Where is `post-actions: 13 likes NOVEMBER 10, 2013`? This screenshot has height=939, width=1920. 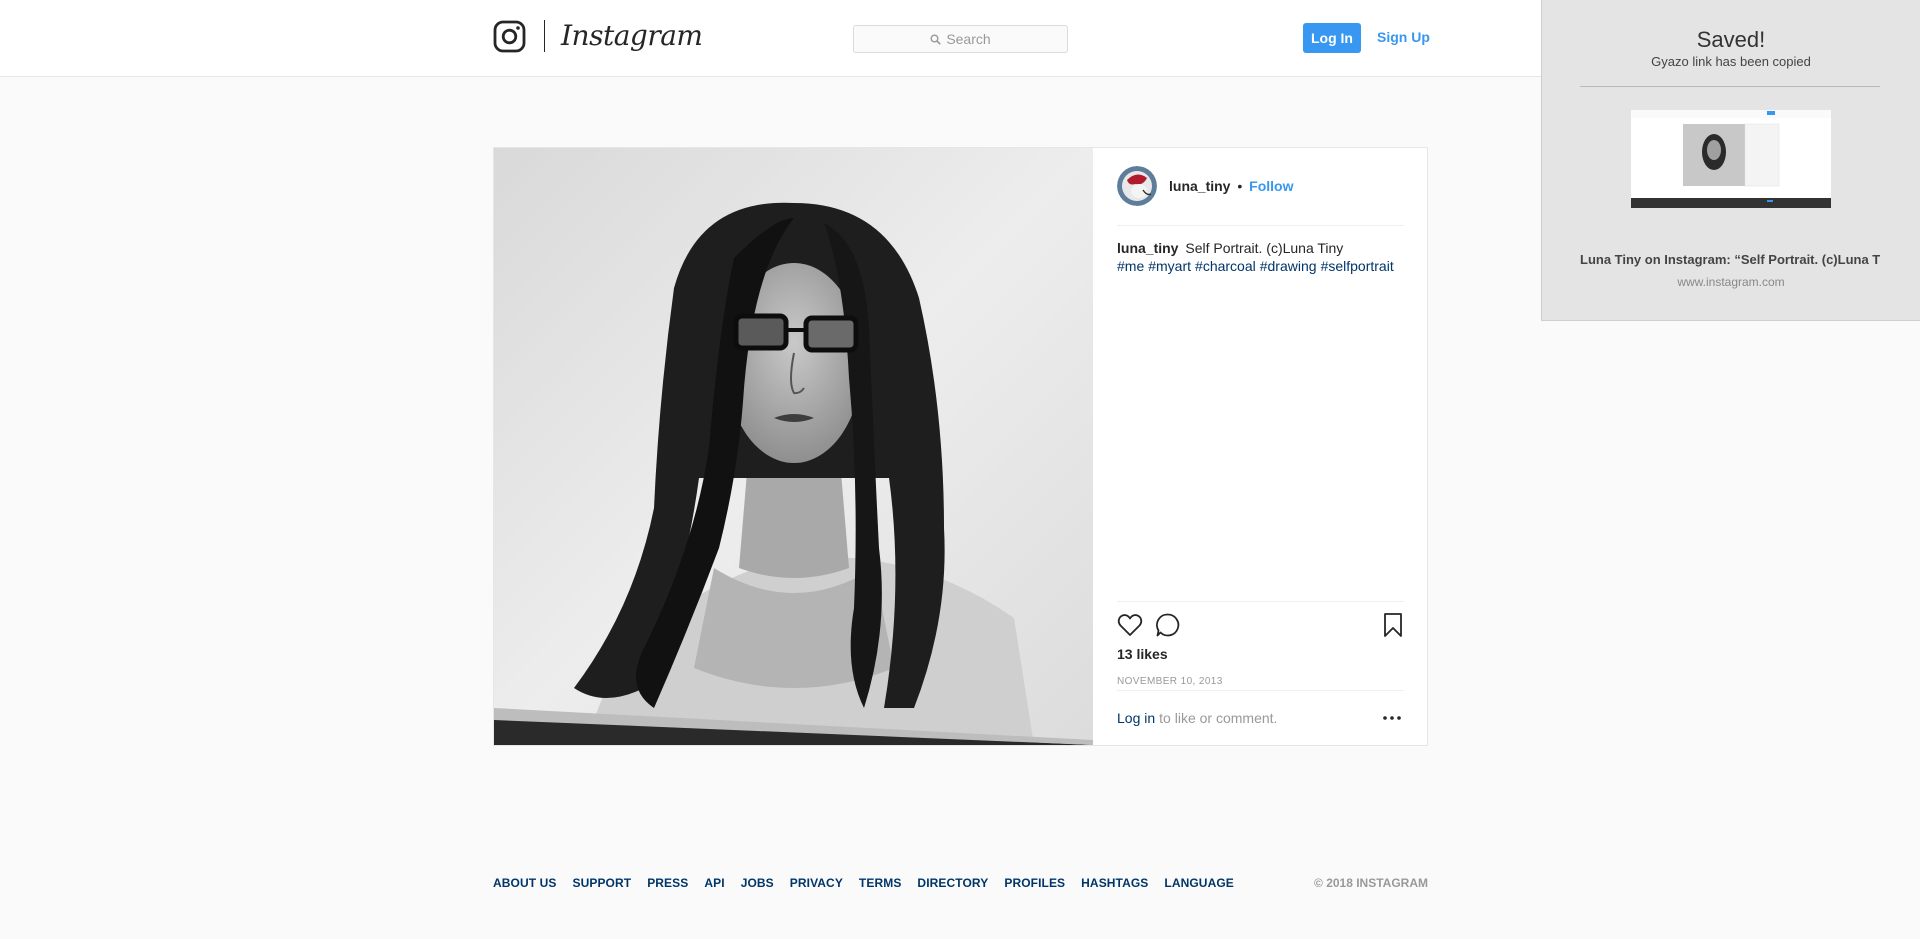 post-actions: 13 likes NOVEMBER 10, 2013 is located at coordinates (1260, 644).